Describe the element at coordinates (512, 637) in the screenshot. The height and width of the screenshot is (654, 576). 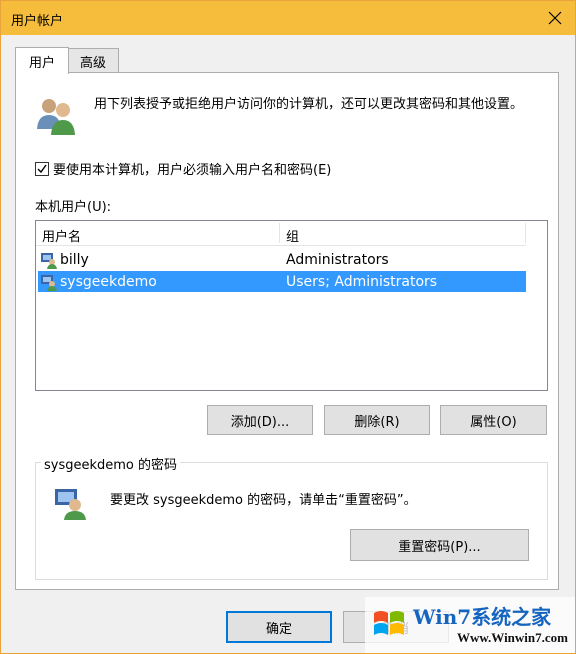
I see `watermark-url: Www.Winwin7.com` at that location.